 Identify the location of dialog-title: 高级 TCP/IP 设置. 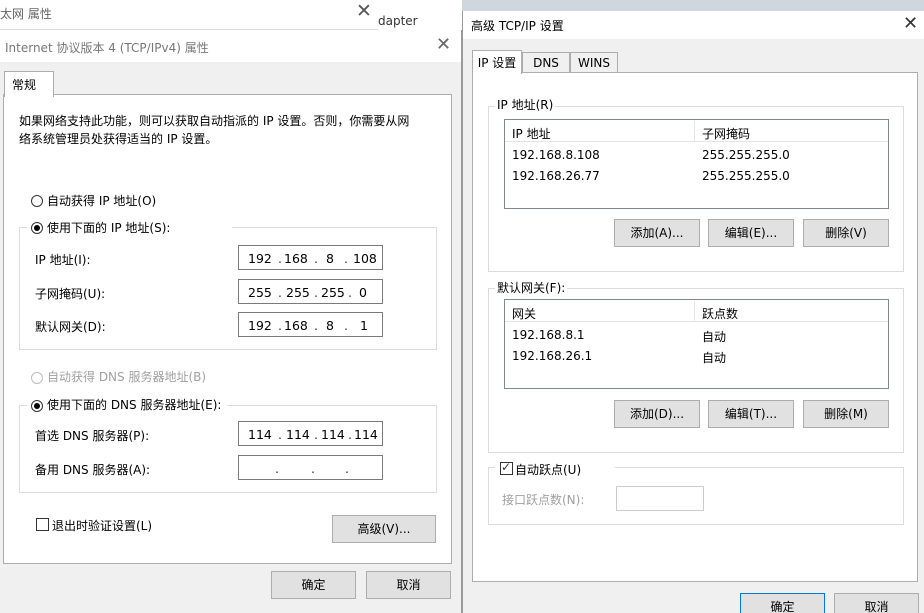
(517, 26).